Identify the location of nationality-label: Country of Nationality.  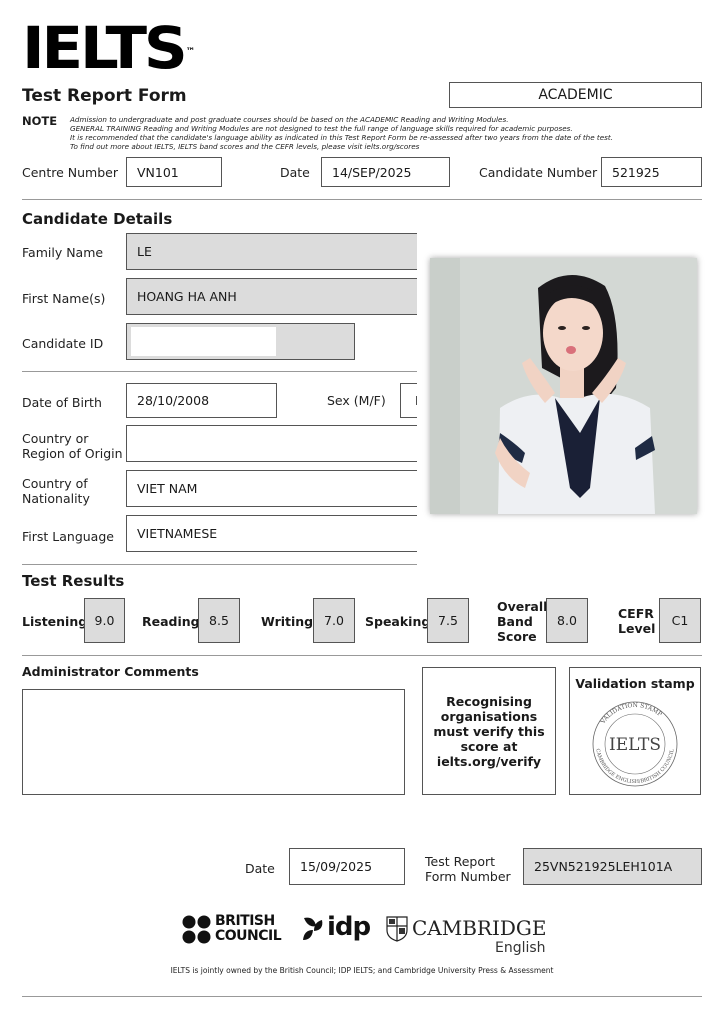
(56, 491).